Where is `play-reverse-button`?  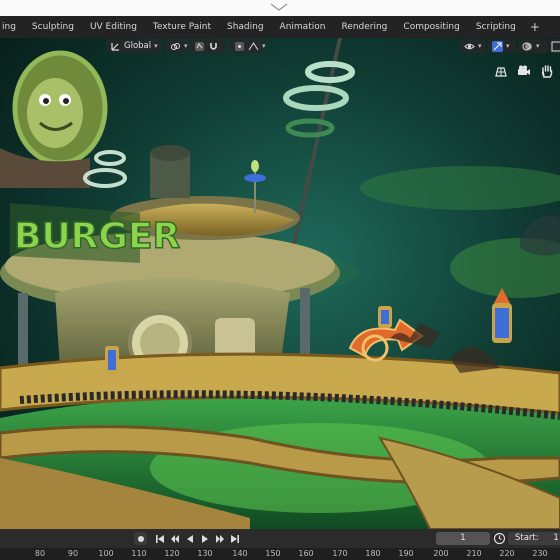
play-reverse-button is located at coordinates (190, 538).